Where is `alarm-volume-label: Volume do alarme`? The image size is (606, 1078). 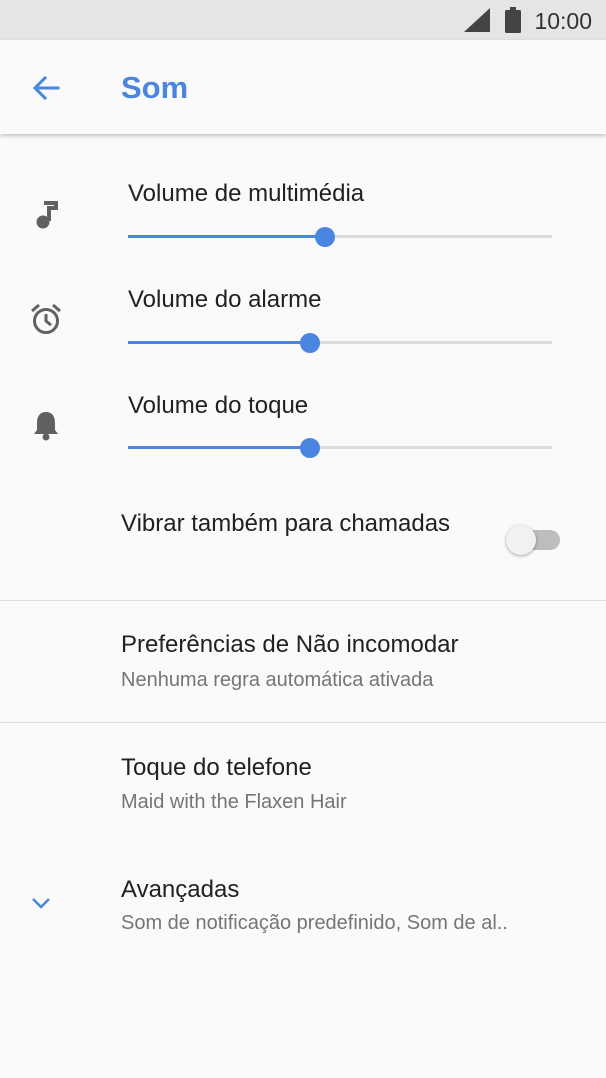
alarm-volume-label: Volume do alarme is located at coordinates (225, 299).